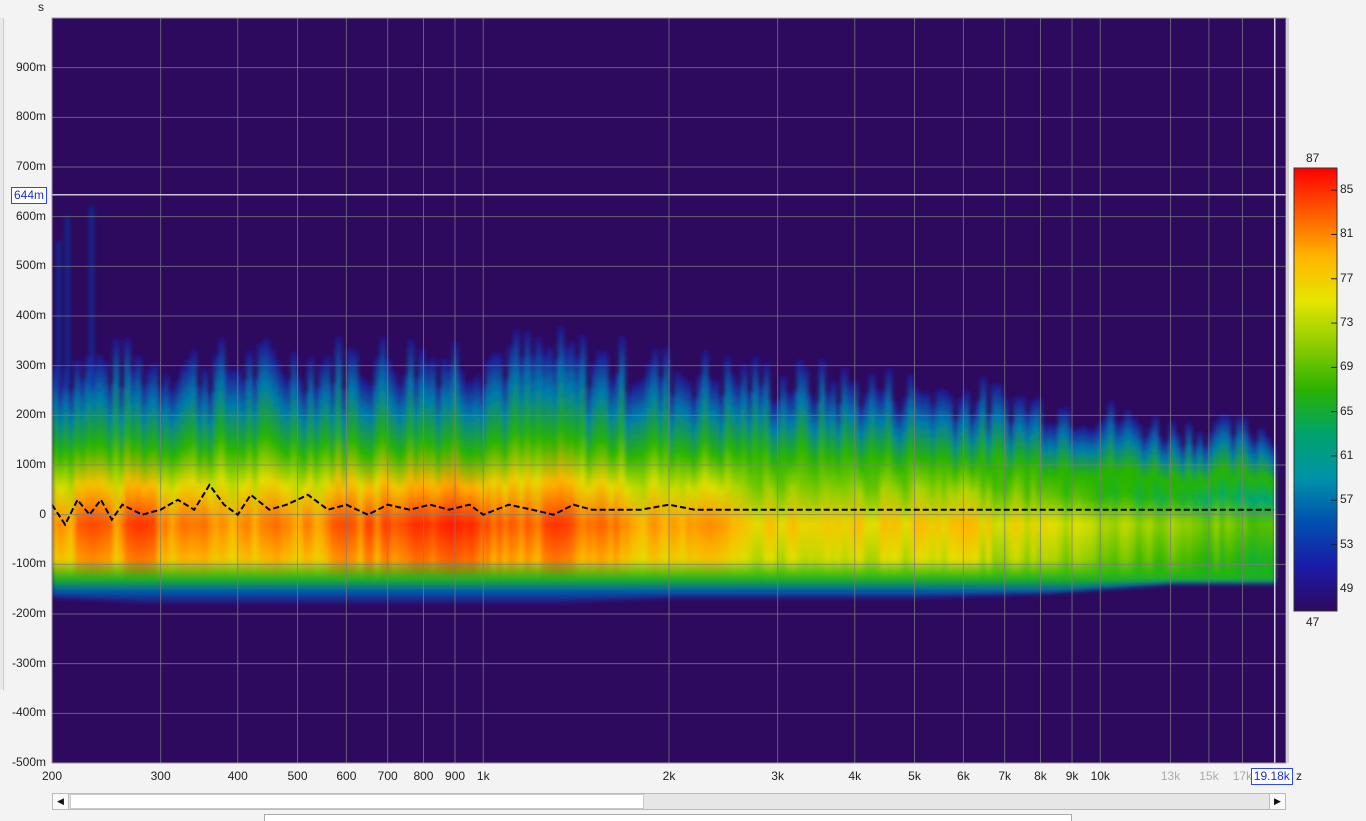  I want to click on x-tick-label: 9k, so click(1072, 776).